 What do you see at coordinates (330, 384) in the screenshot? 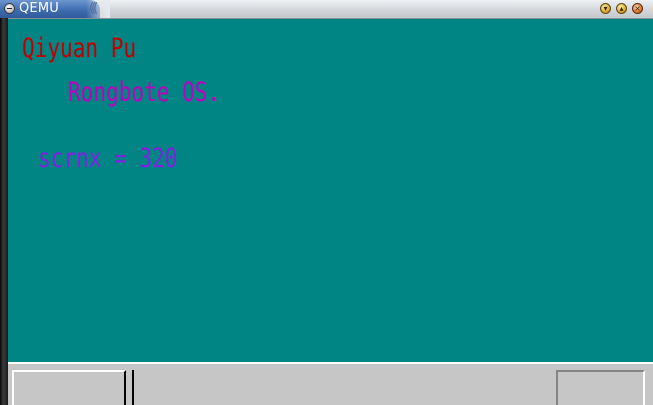
I see `taskbar` at bounding box center [330, 384].